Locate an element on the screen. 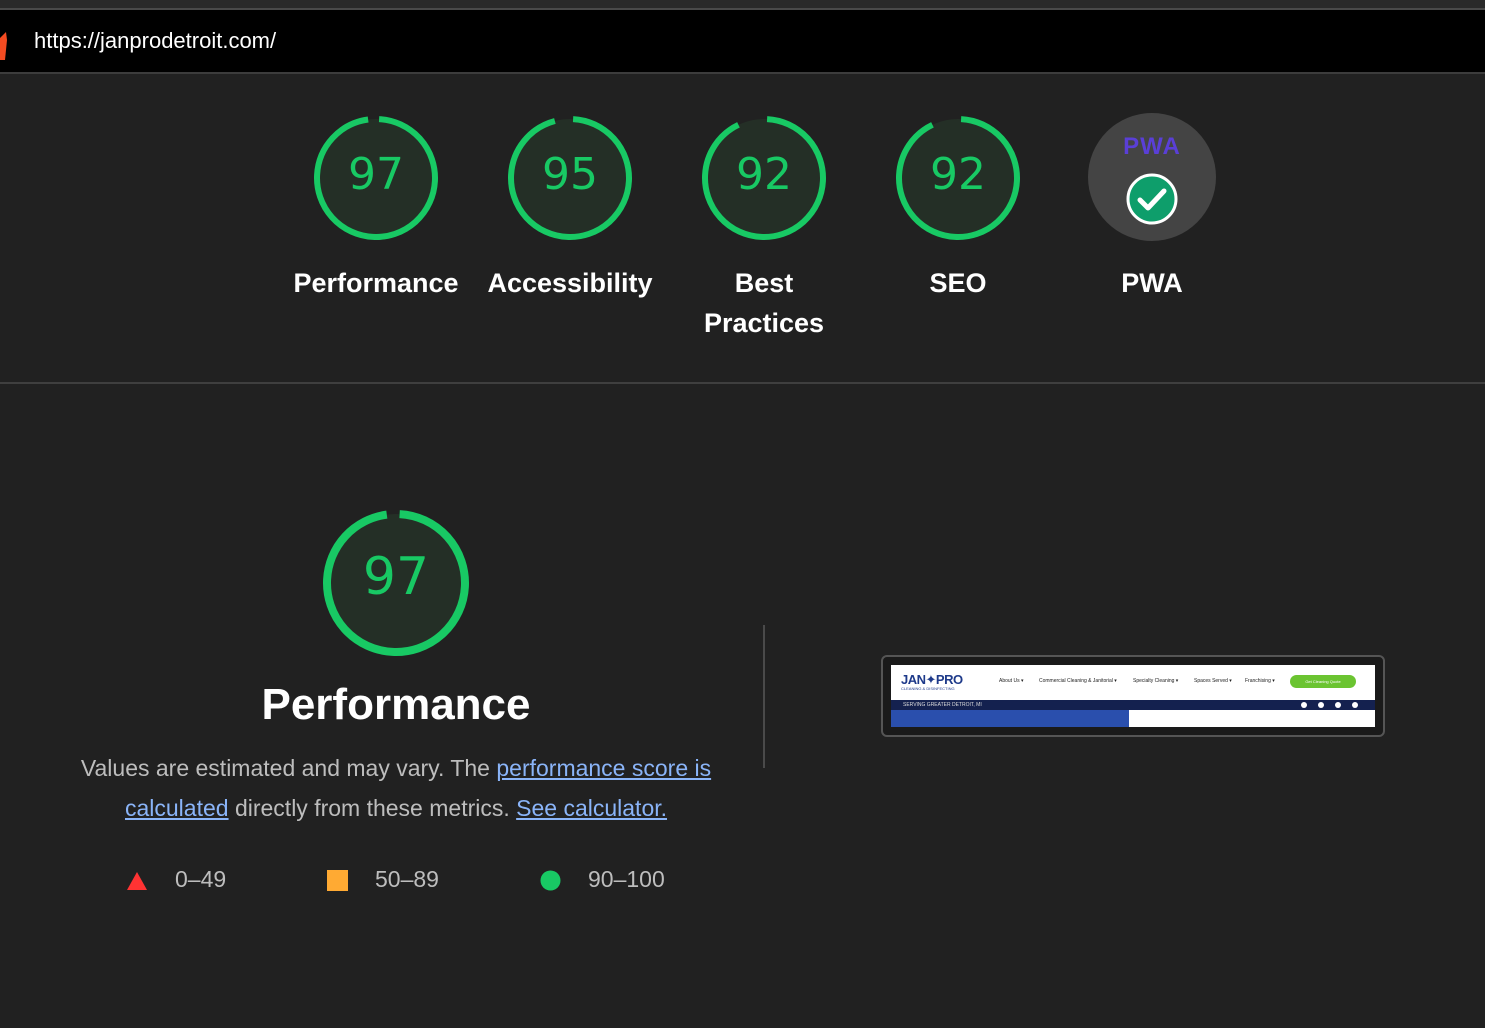 The width and height of the screenshot is (1485, 1028). lighthouse-icon is located at coordinates (3, 46).